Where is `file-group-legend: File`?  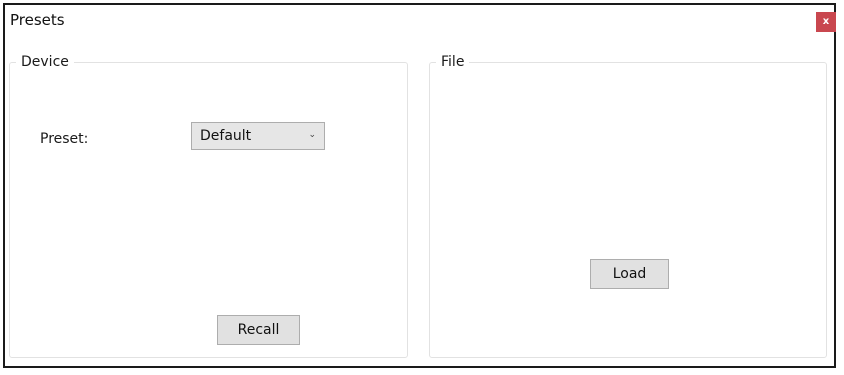
file-group-legend: File is located at coordinates (453, 62).